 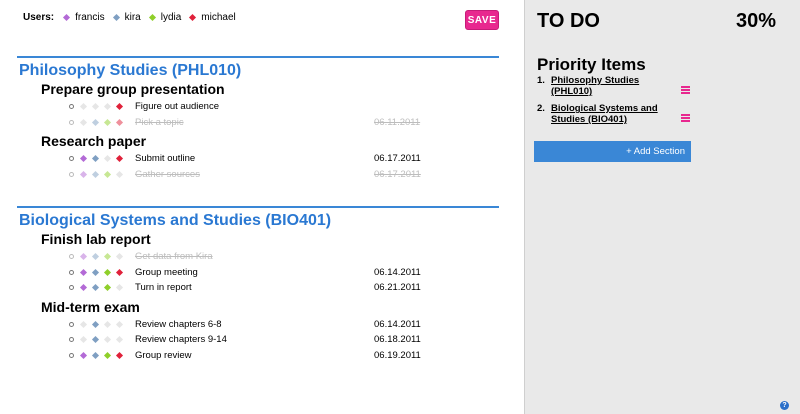 What do you see at coordinates (163, 356) in the screenshot?
I see `item-text: Group review` at bounding box center [163, 356].